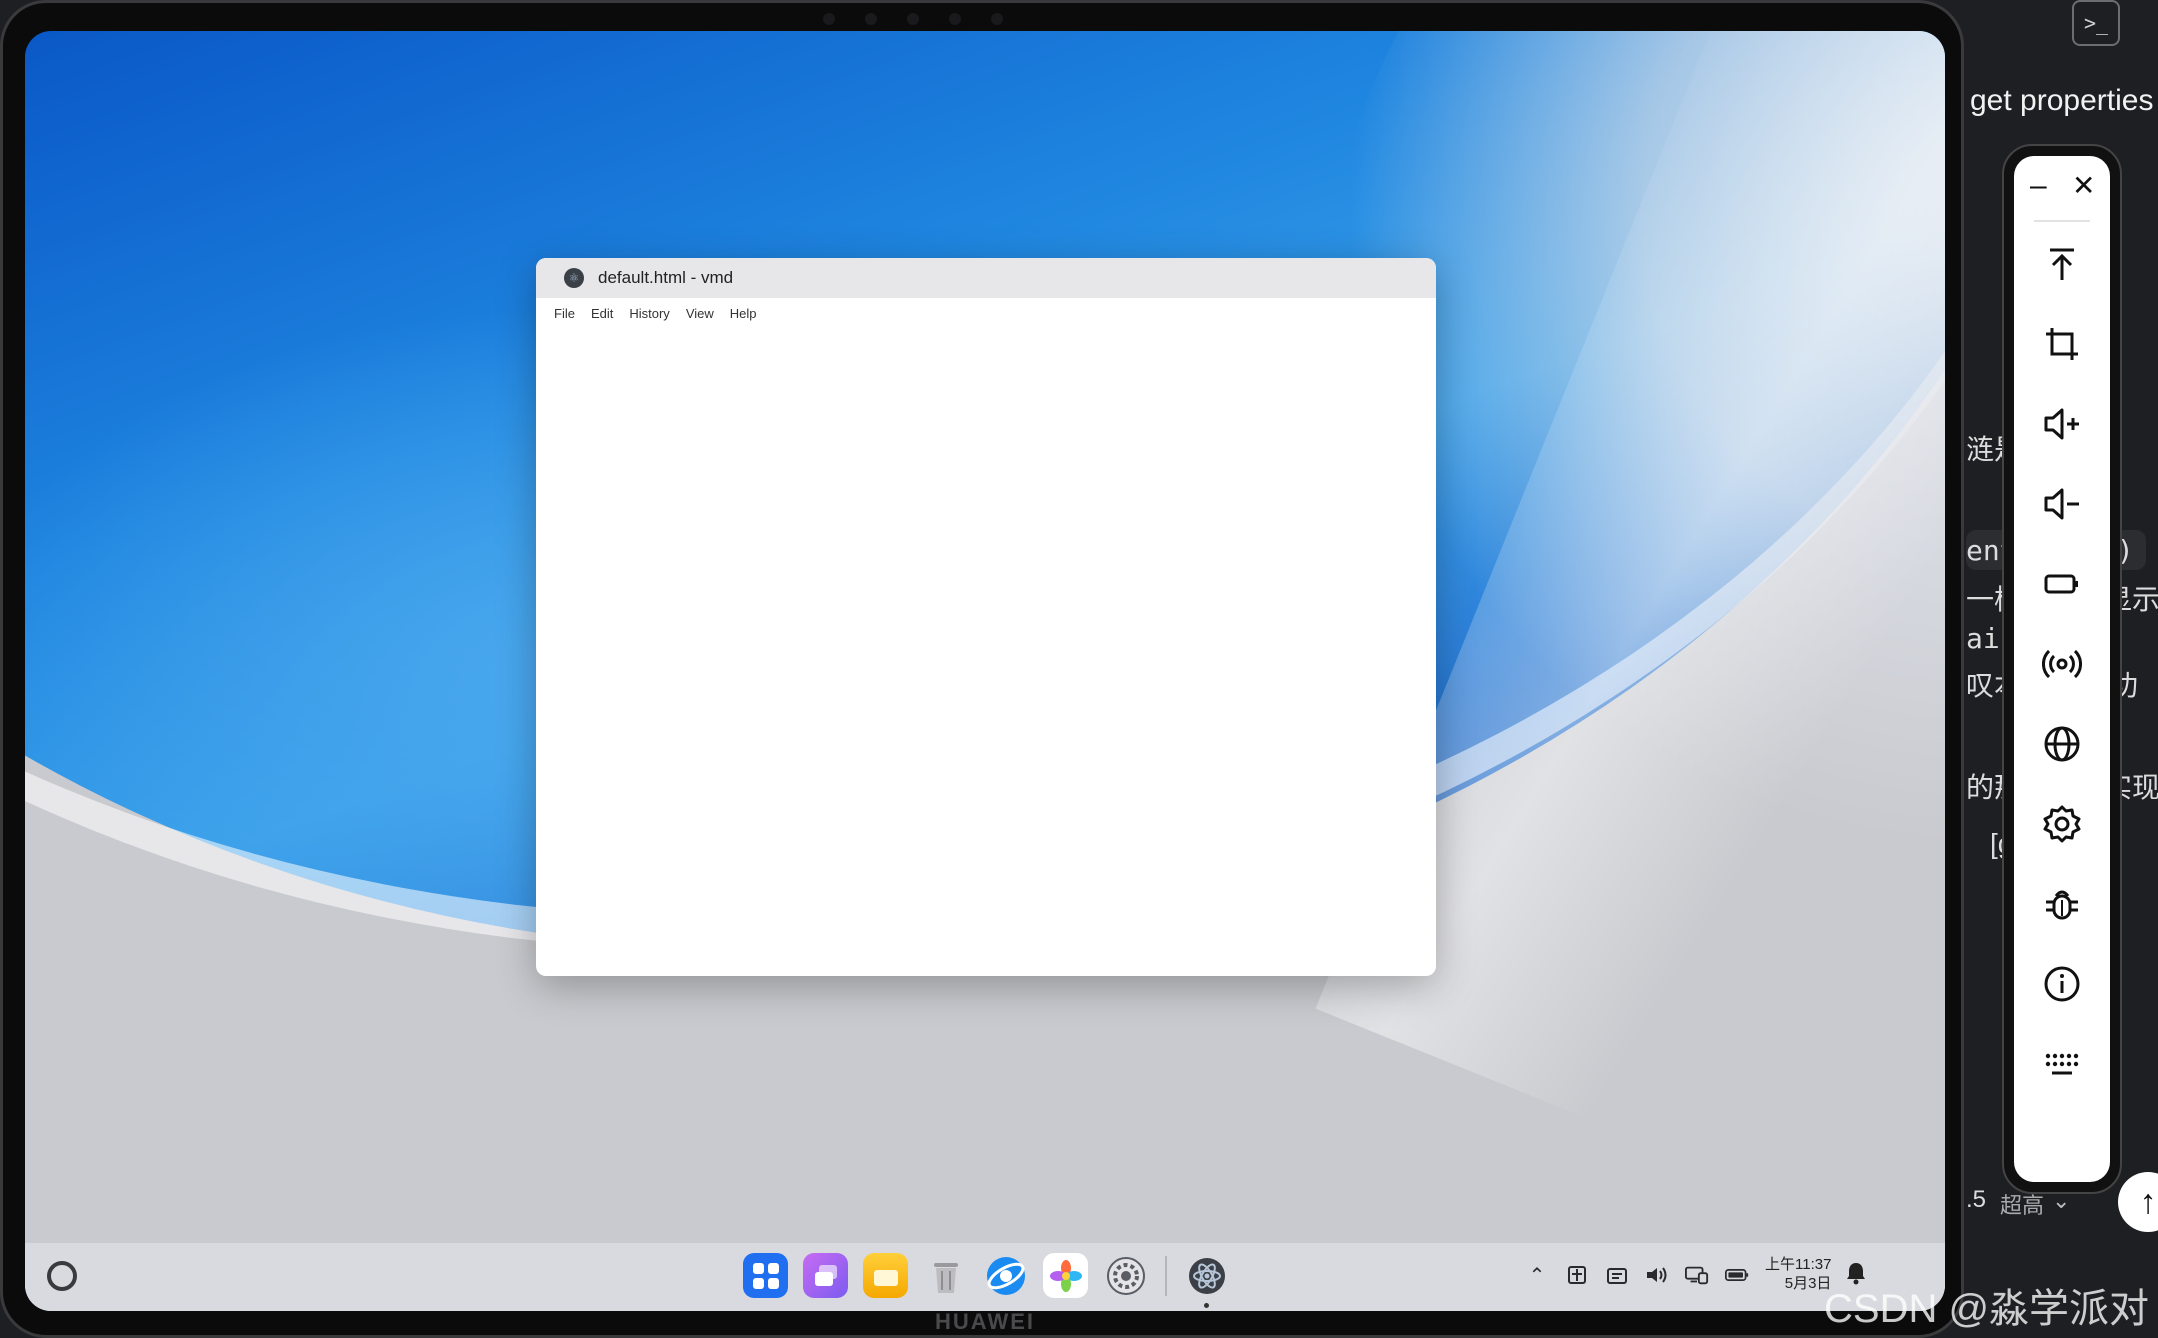 The height and width of the screenshot is (1338, 2158). What do you see at coordinates (825, 1275) in the screenshot?
I see `multi-window-icon` at bounding box center [825, 1275].